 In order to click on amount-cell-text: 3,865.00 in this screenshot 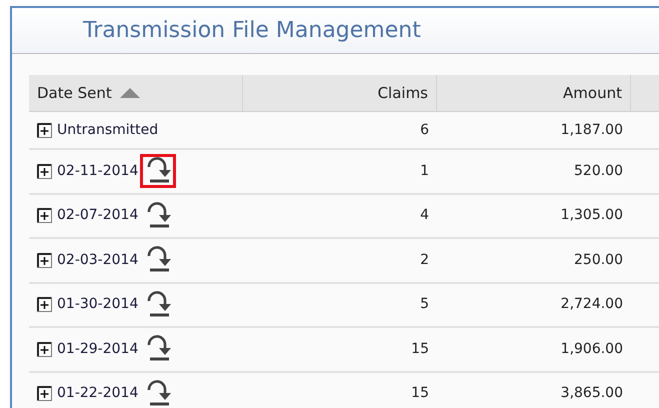, I will do `click(592, 394)`.